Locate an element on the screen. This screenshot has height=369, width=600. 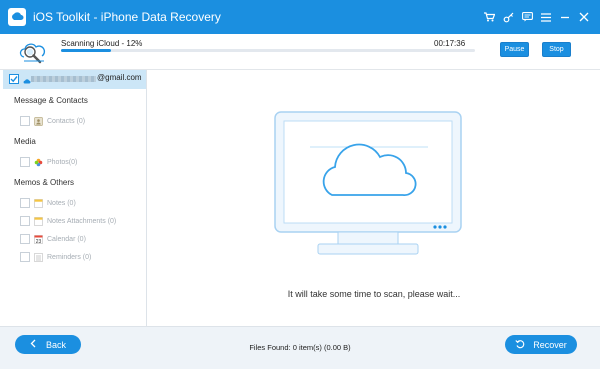
reminders-icon is located at coordinates (38, 257).